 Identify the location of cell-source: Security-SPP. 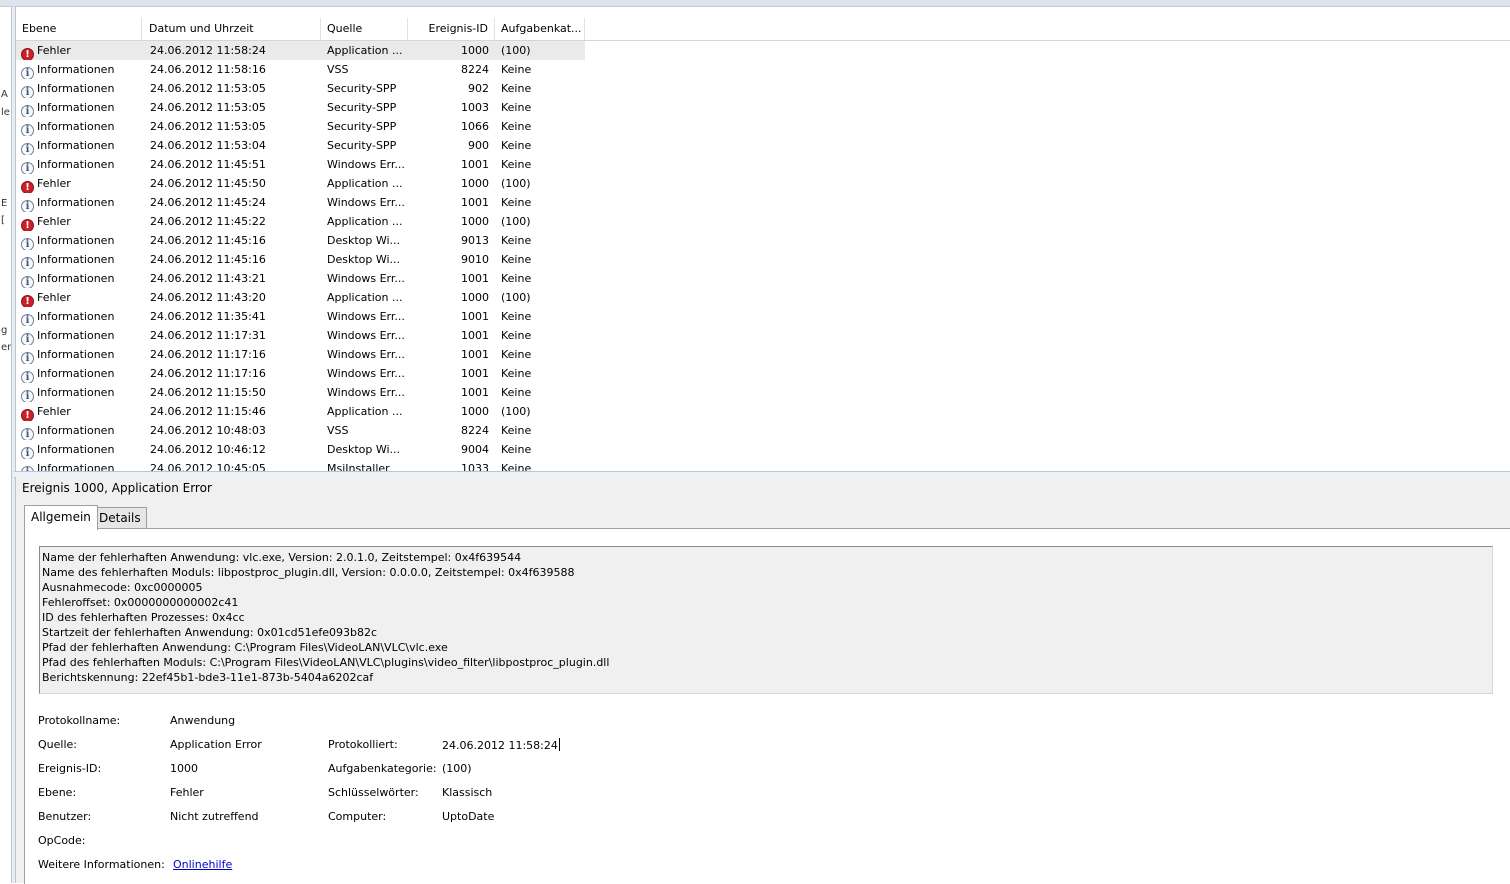
(362, 126).